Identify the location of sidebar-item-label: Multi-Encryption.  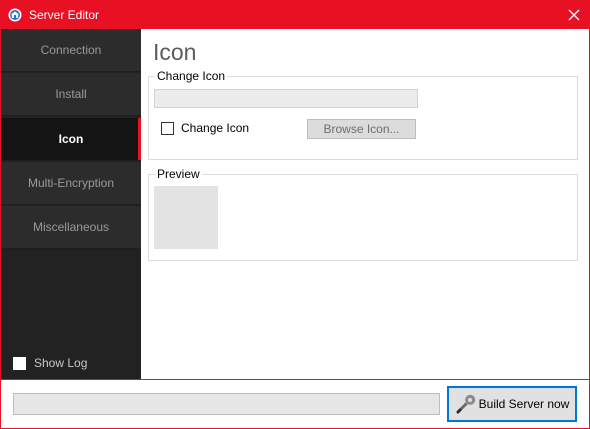
(71, 183).